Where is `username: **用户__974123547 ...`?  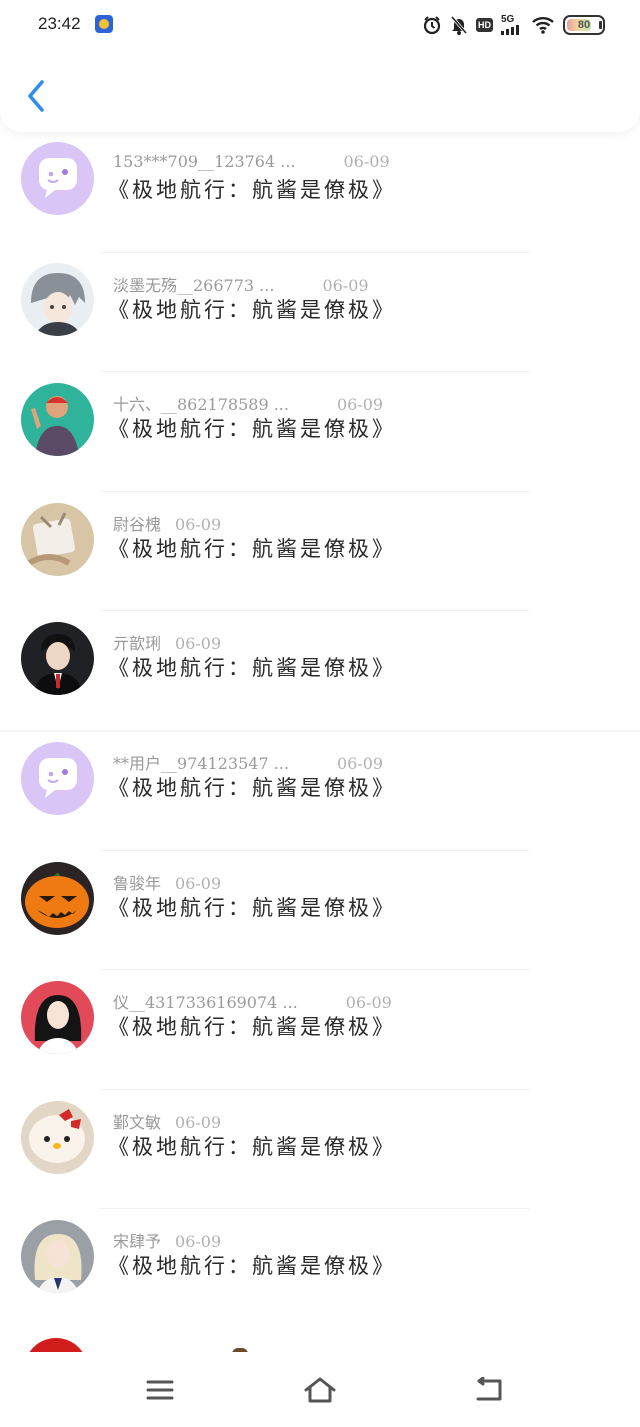 username: **用户__974123547 ... is located at coordinates (201, 763).